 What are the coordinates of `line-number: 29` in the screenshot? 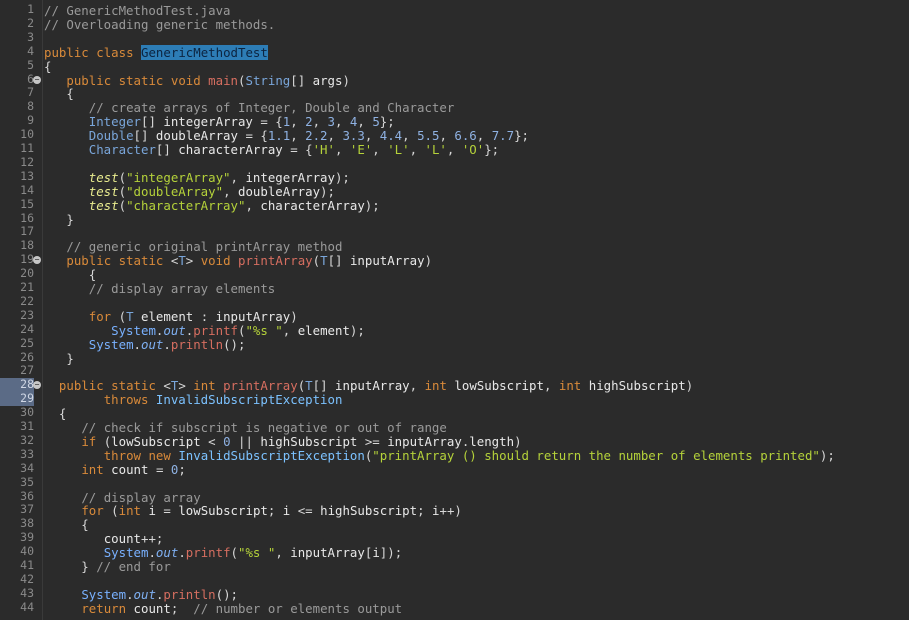 It's located at (17, 399).